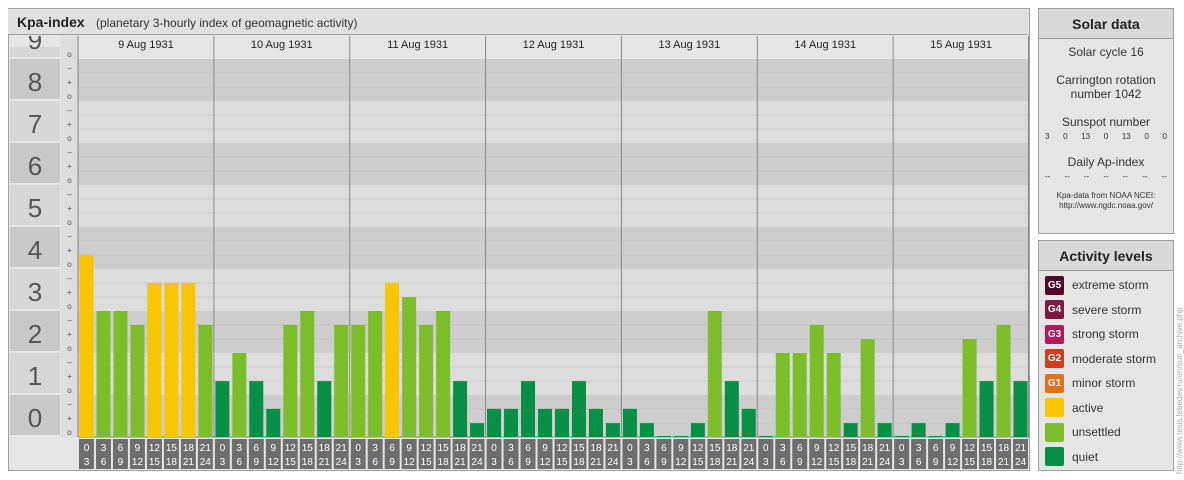 The width and height of the screenshot is (1184, 480). I want to click on solar-data-title: Solar data, so click(1106, 24).